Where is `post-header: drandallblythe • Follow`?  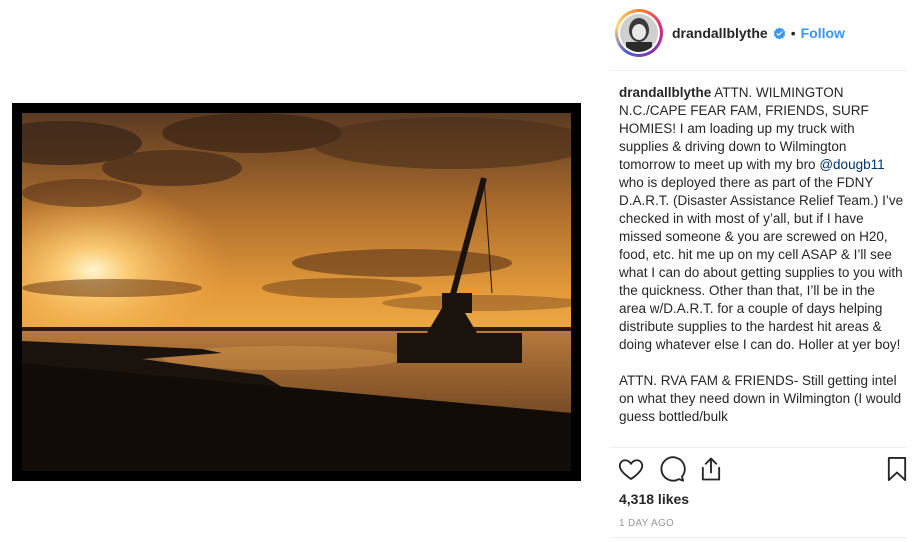
post-header: drandallblythe • Follow is located at coordinates (730, 33).